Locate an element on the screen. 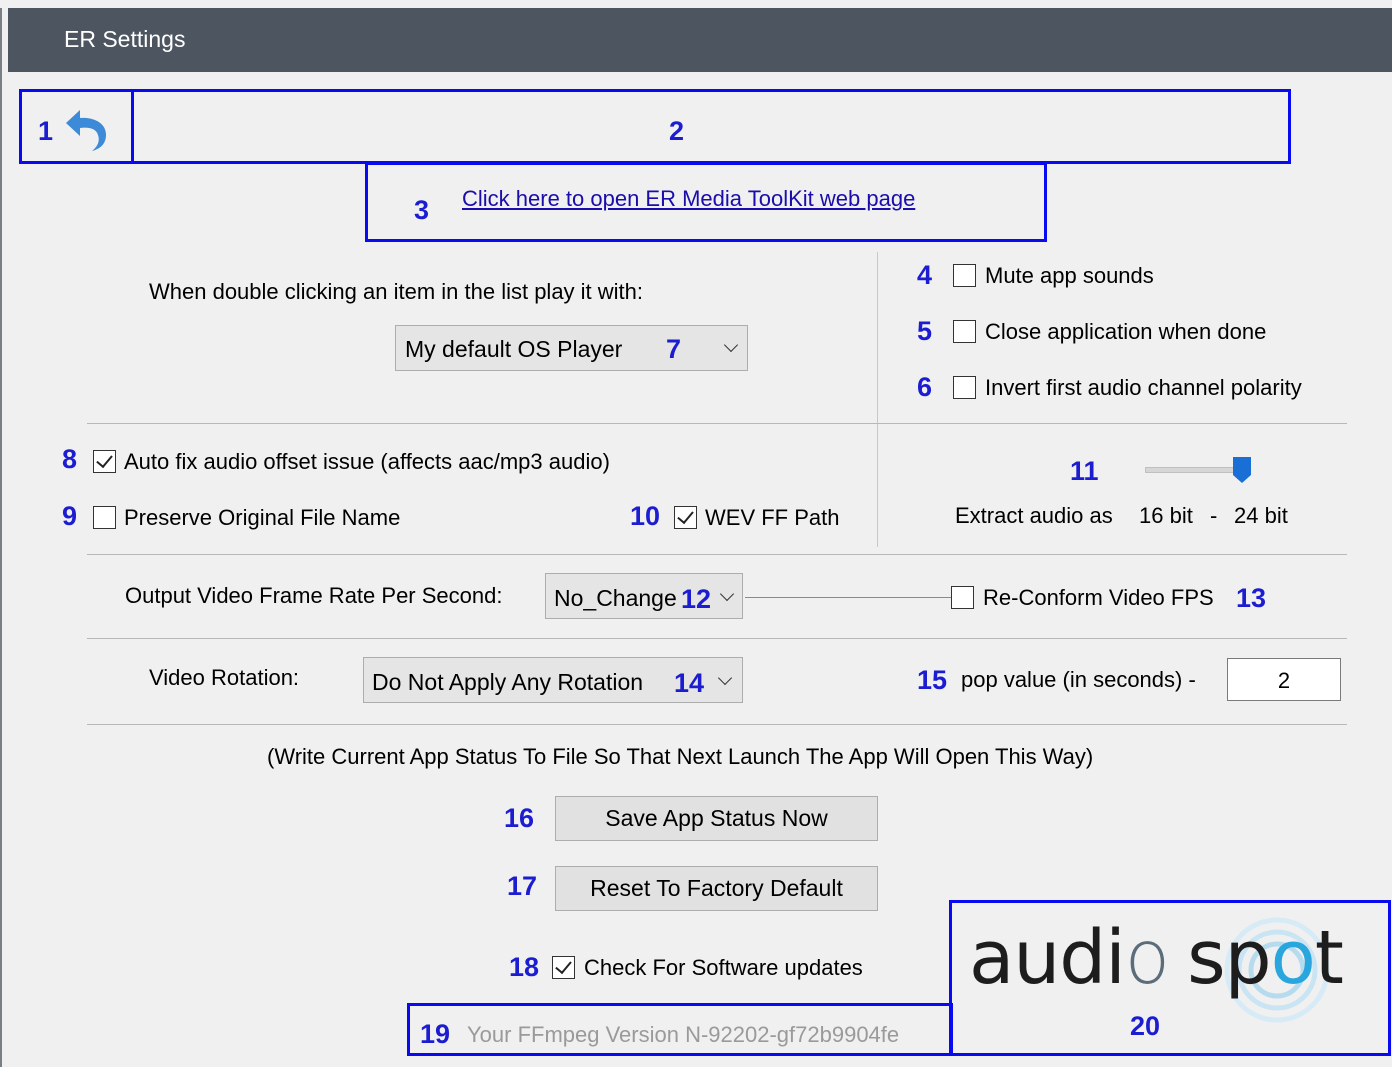 This screenshot has width=1392, height=1067. back-button: 1 is located at coordinates (76, 126).